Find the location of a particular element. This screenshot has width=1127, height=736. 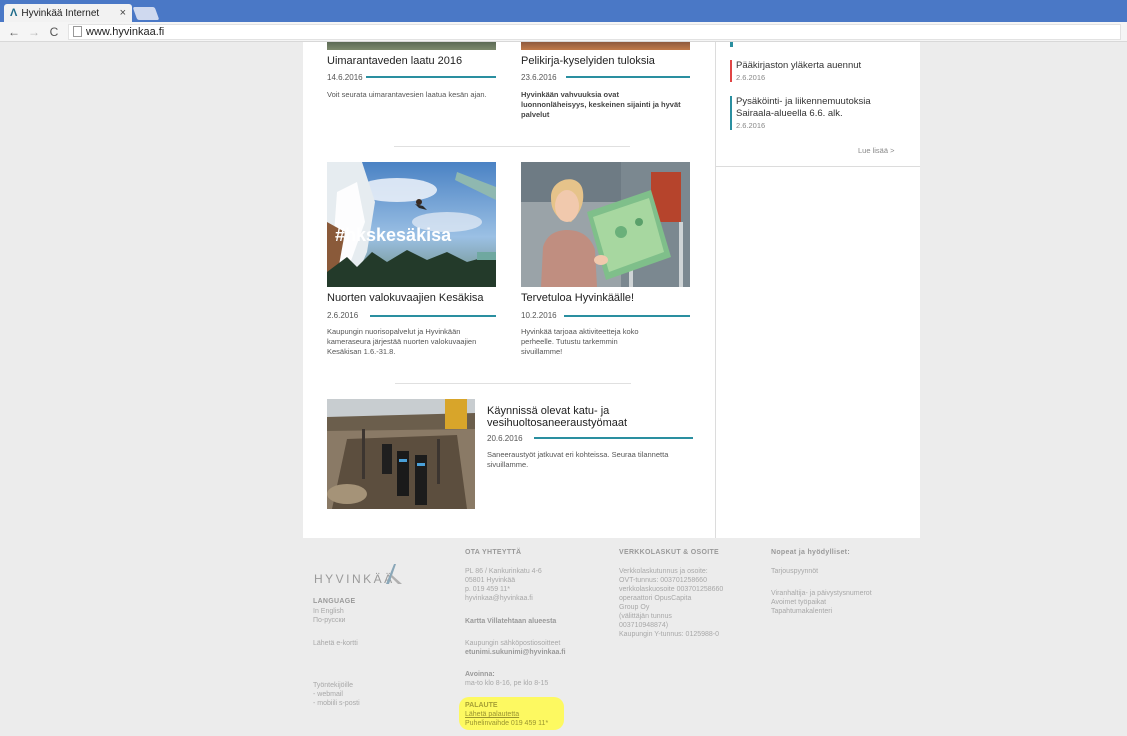

news-accent-cutoff is located at coordinates (731, 44).